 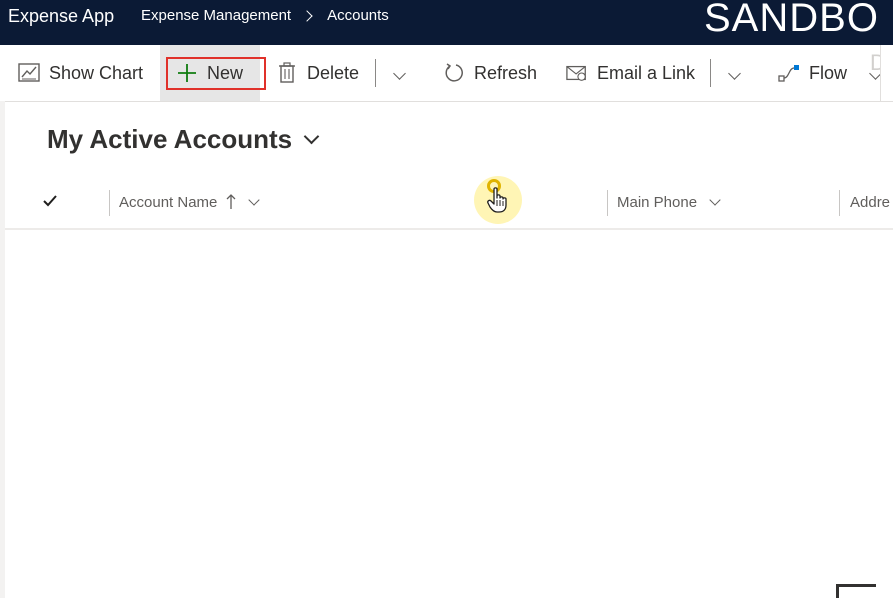 I want to click on delete-button: Delete, so click(x=317, y=73).